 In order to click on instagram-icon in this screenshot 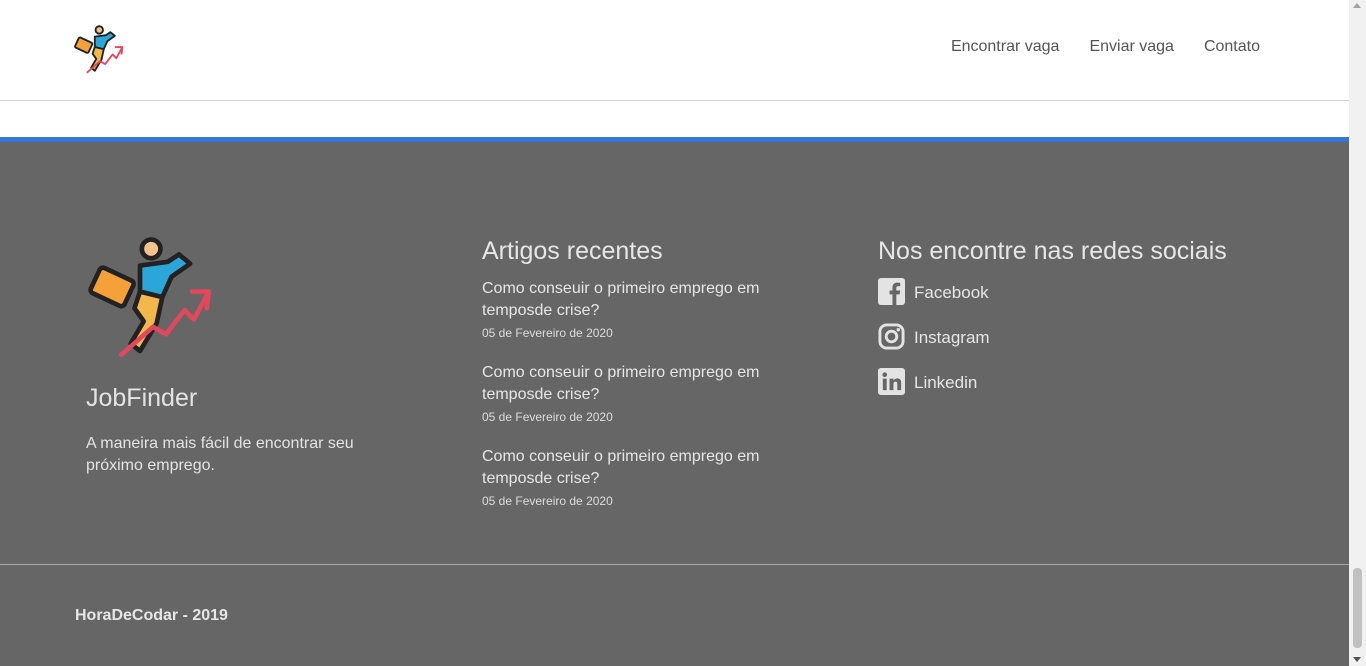, I will do `click(891, 337)`.